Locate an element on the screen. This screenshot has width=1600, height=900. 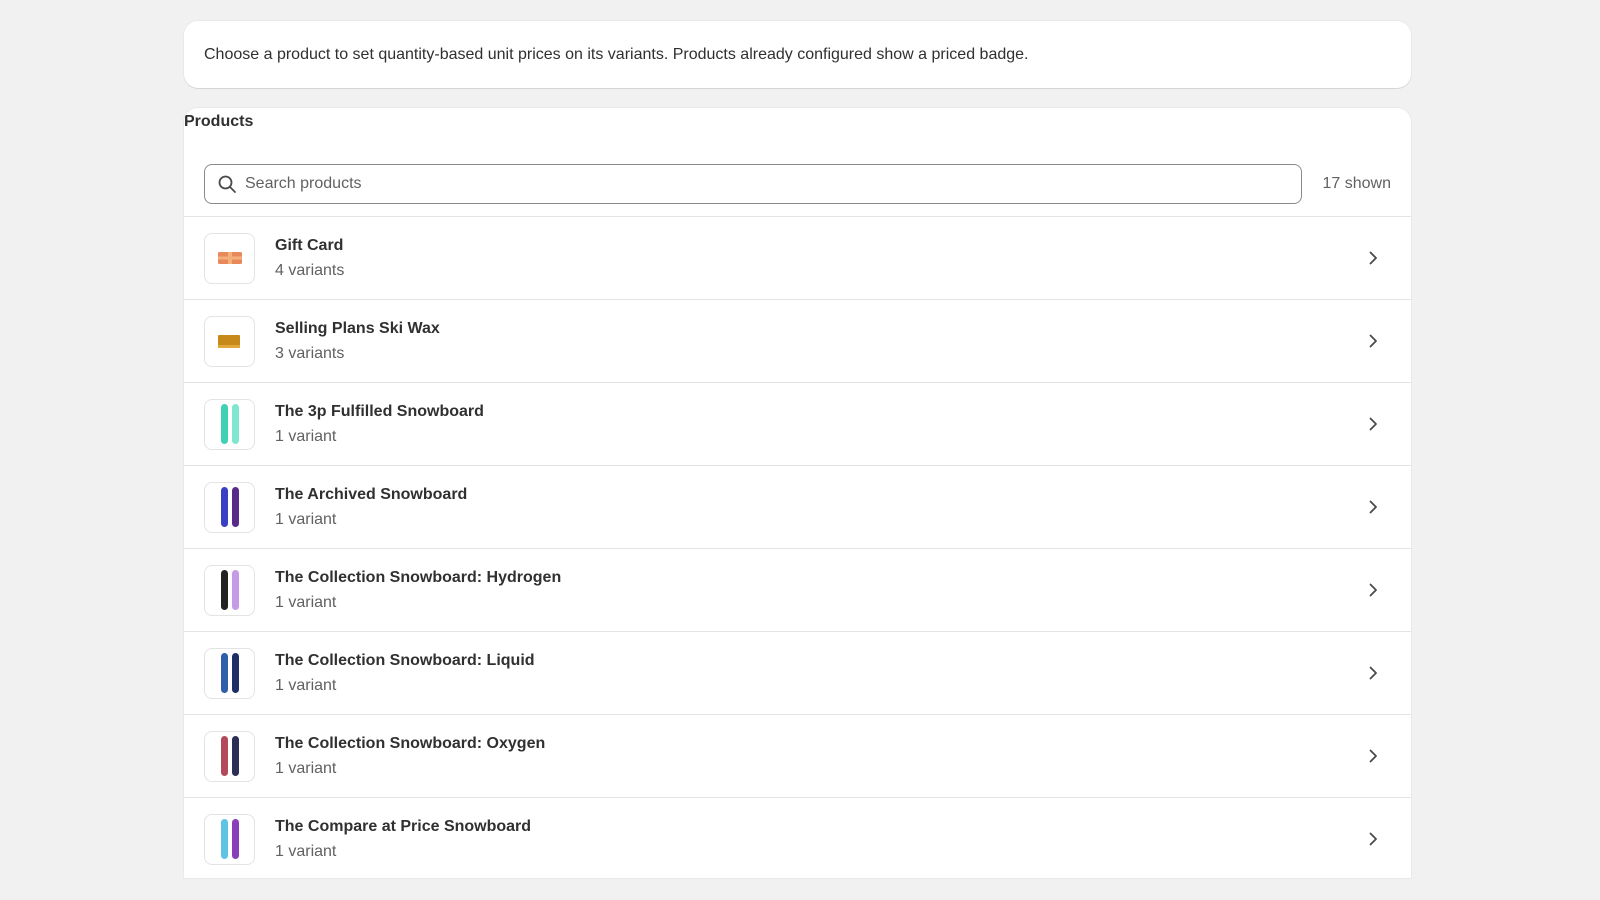
search-input is located at coordinates (767, 184).